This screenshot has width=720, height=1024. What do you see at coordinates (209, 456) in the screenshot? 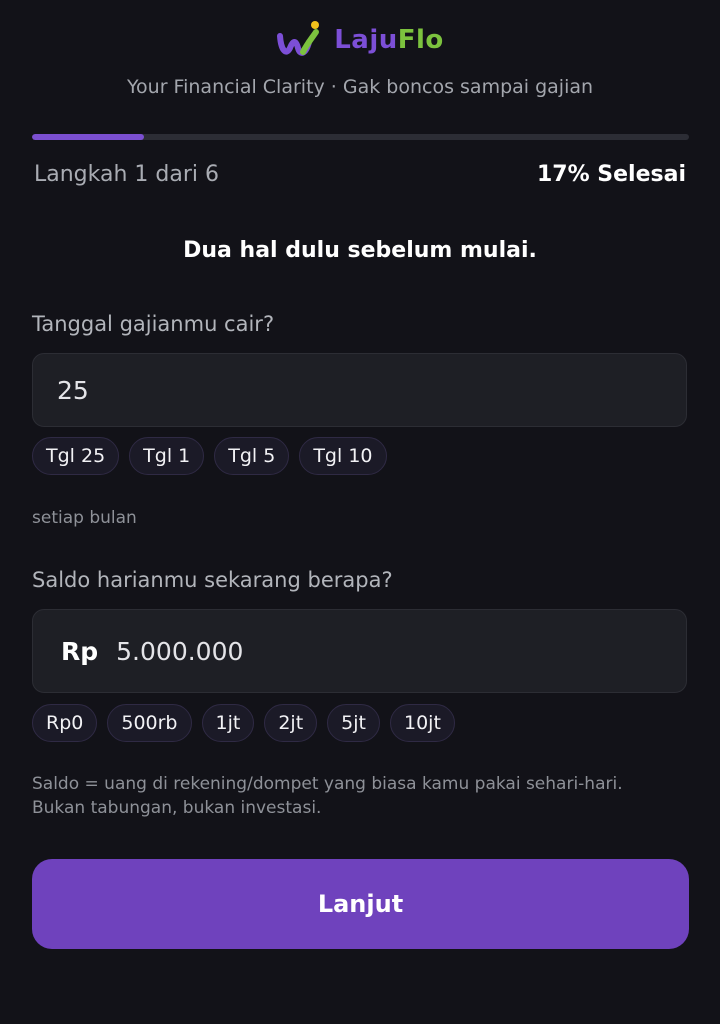
I see `payday-chips: Tgl 25 Tgl 1 Tgl 5 Tgl 10` at bounding box center [209, 456].